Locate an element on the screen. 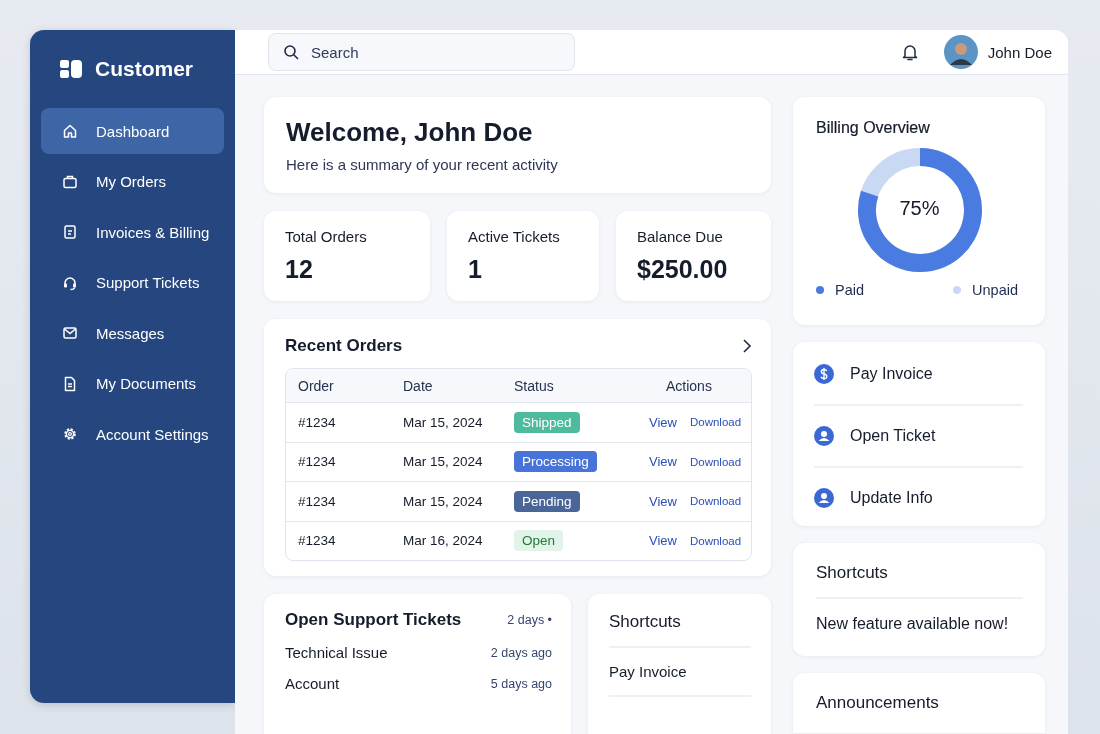 The height and width of the screenshot is (734, 1100). stat-label: Total Orders is located at coordinates (326, 236).